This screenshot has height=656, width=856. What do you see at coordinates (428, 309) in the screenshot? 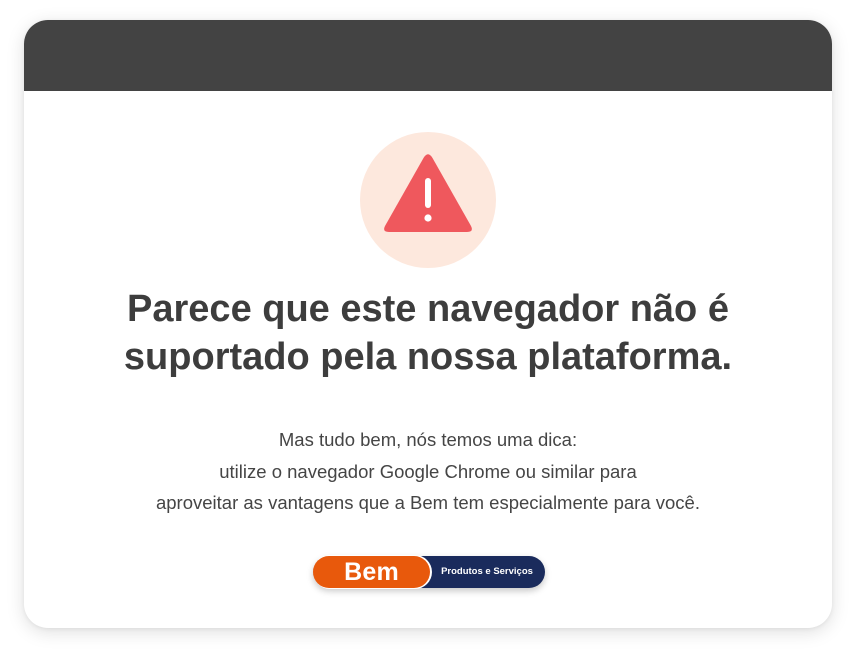
I see `title-line: Parece que este navegador não é` at bounding box center [428, 309].